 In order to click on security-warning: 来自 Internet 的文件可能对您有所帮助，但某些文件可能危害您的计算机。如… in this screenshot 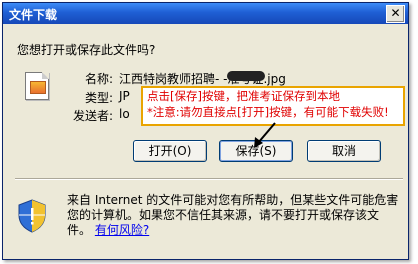, I will do `click(233, 215)`.